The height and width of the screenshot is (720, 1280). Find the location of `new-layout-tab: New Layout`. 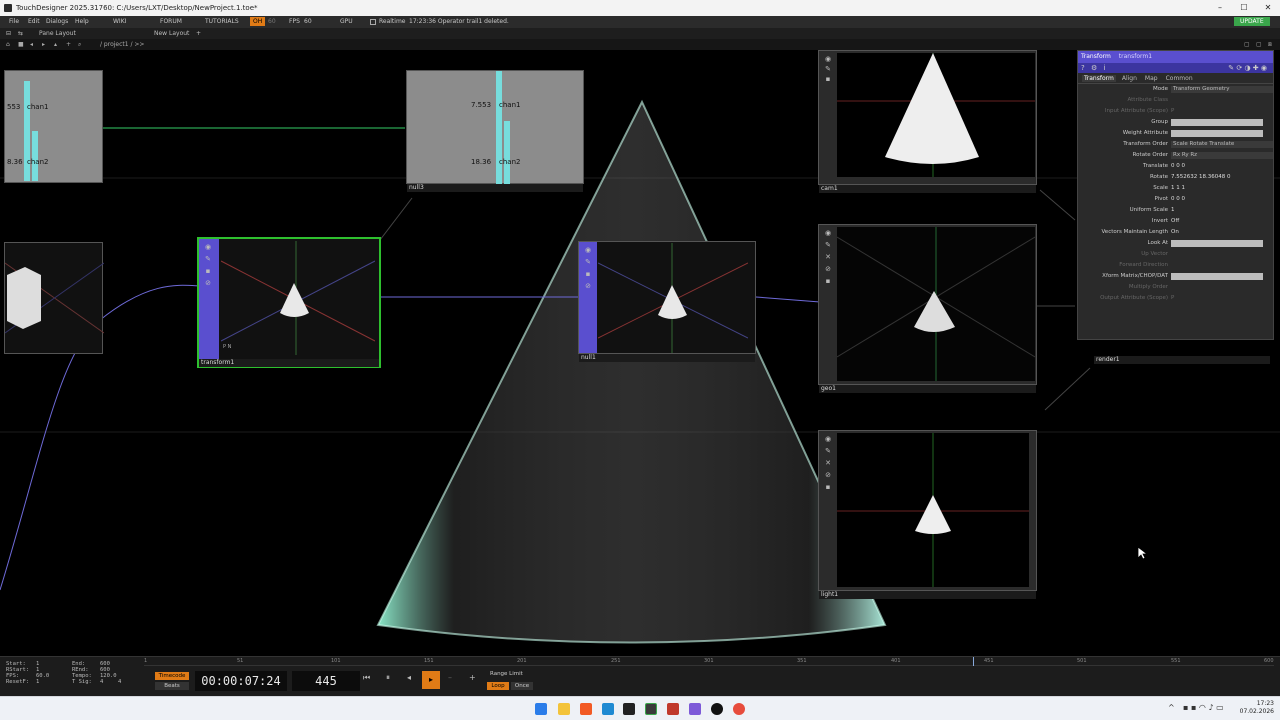

new-layout-tab: New Layout is located at coordinates (171, 33).